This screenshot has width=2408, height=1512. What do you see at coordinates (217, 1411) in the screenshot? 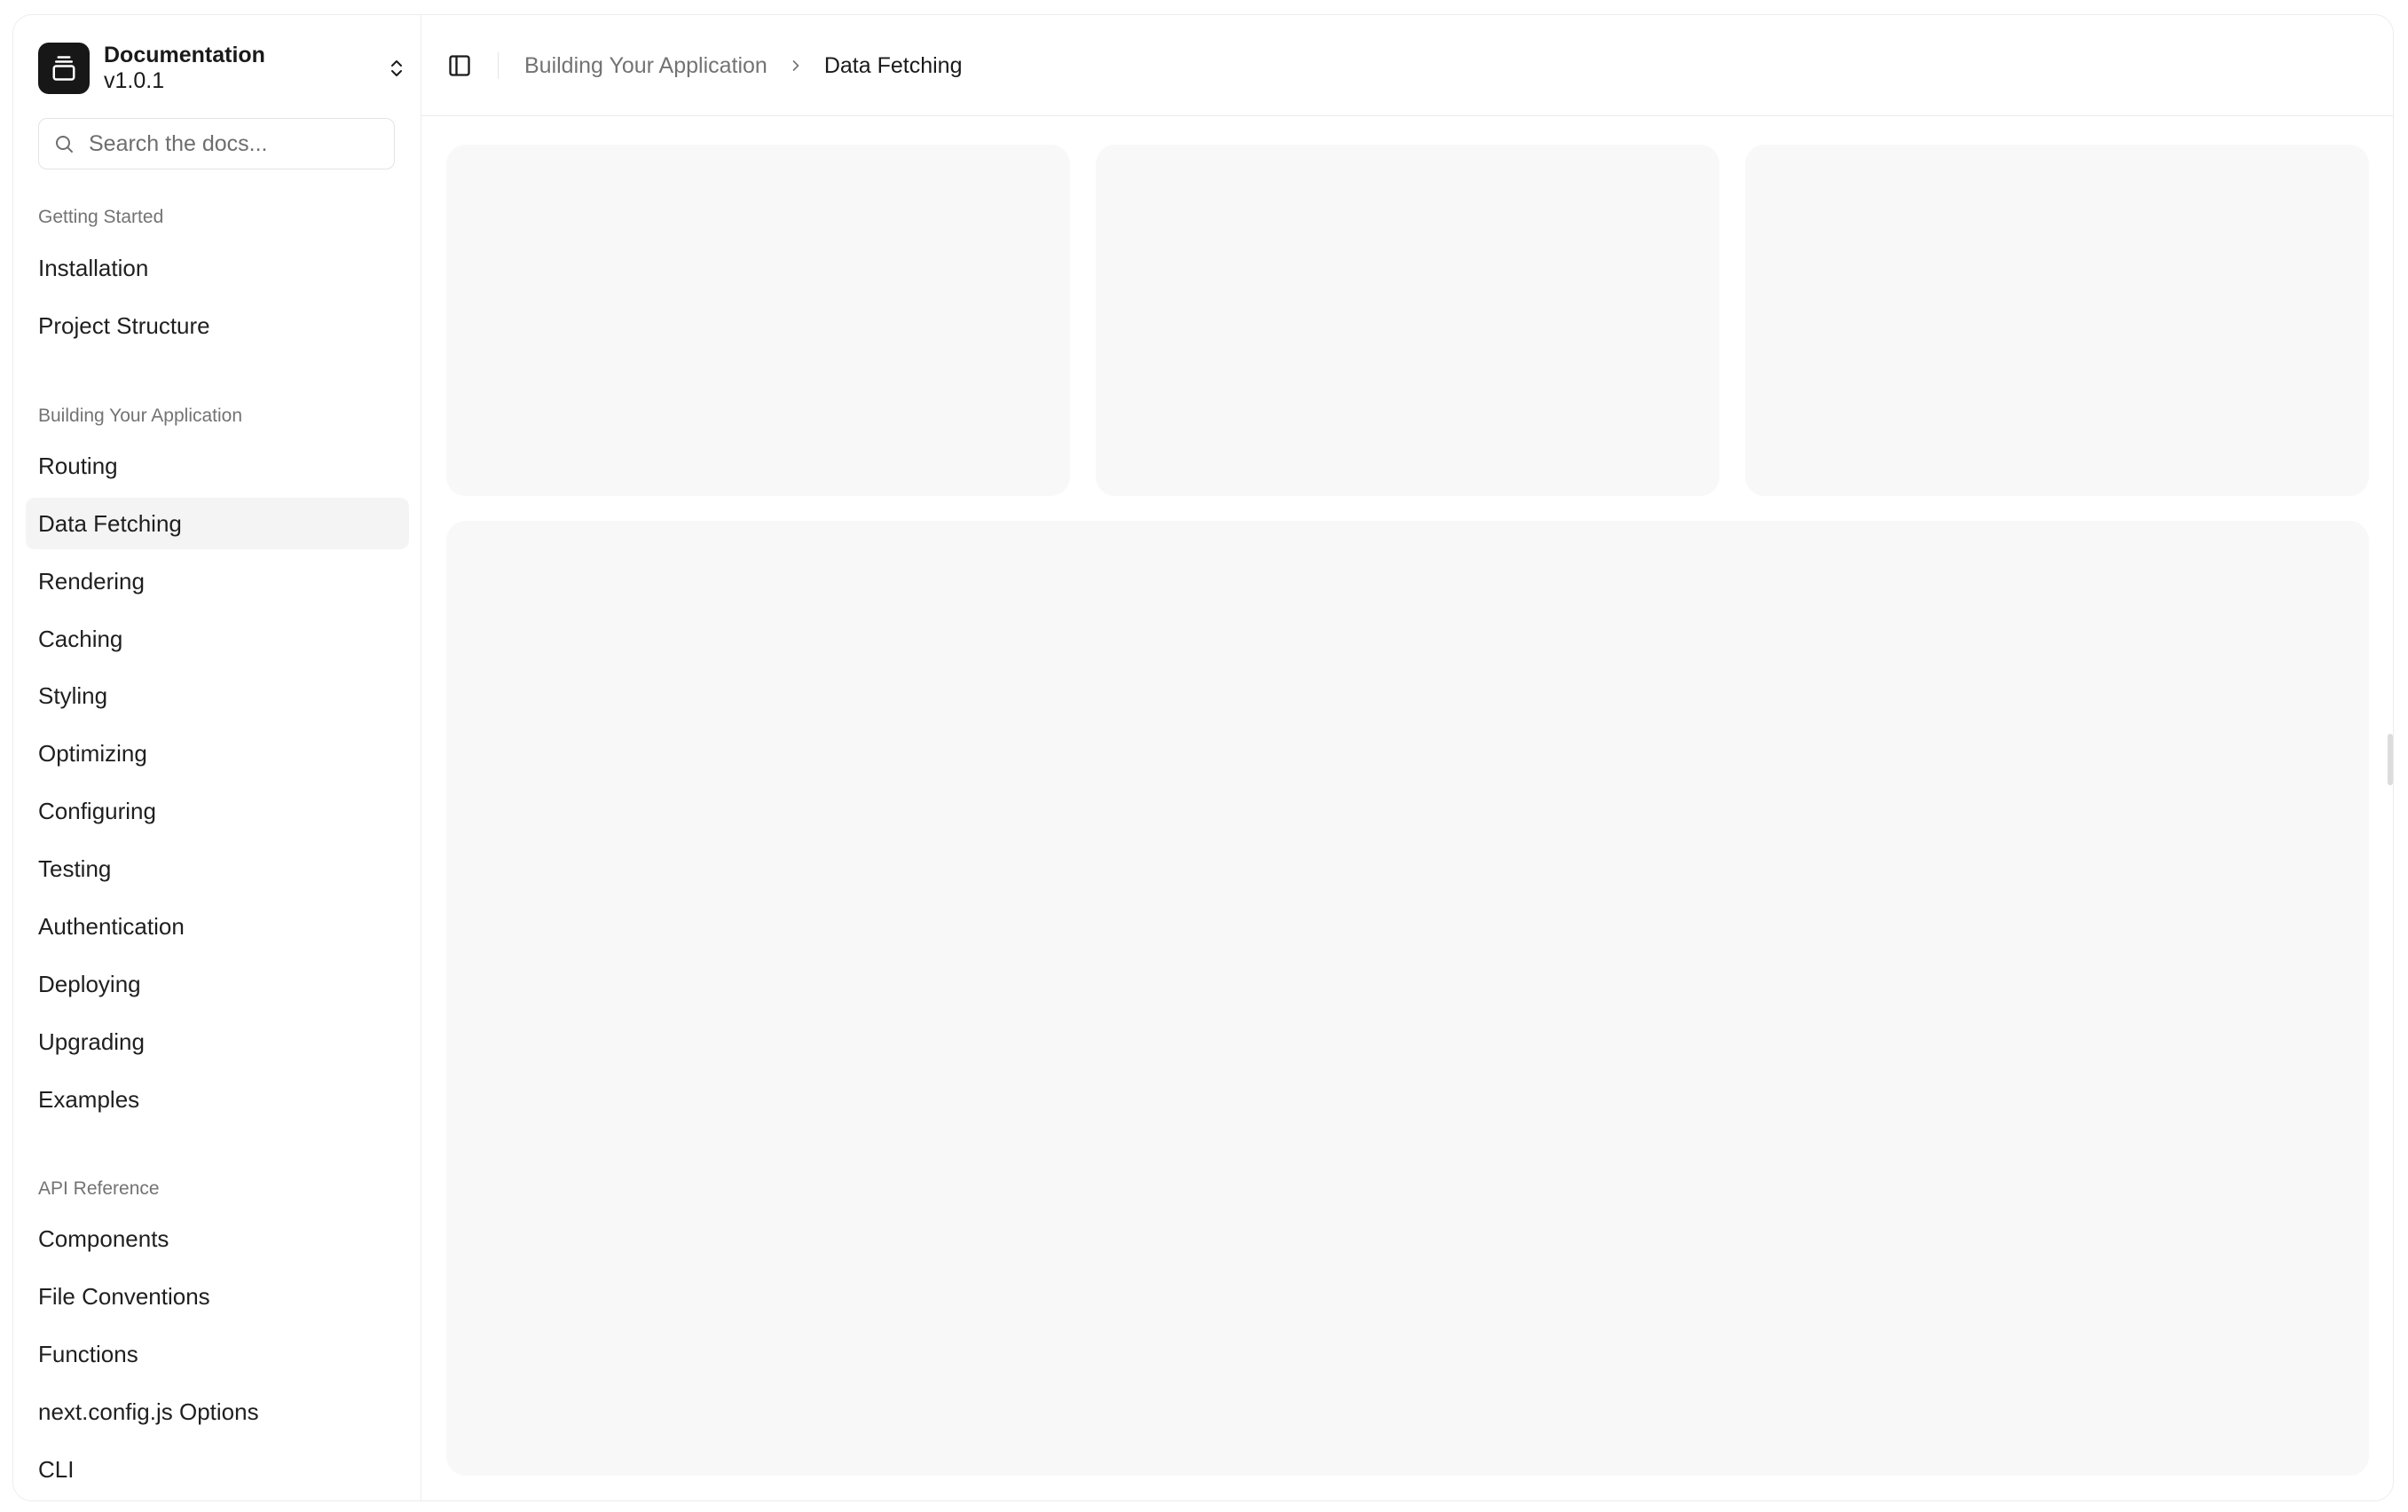
I see `sidebar-item-next-config-options: next.config.js Options` at bounding box center [217, 1411].